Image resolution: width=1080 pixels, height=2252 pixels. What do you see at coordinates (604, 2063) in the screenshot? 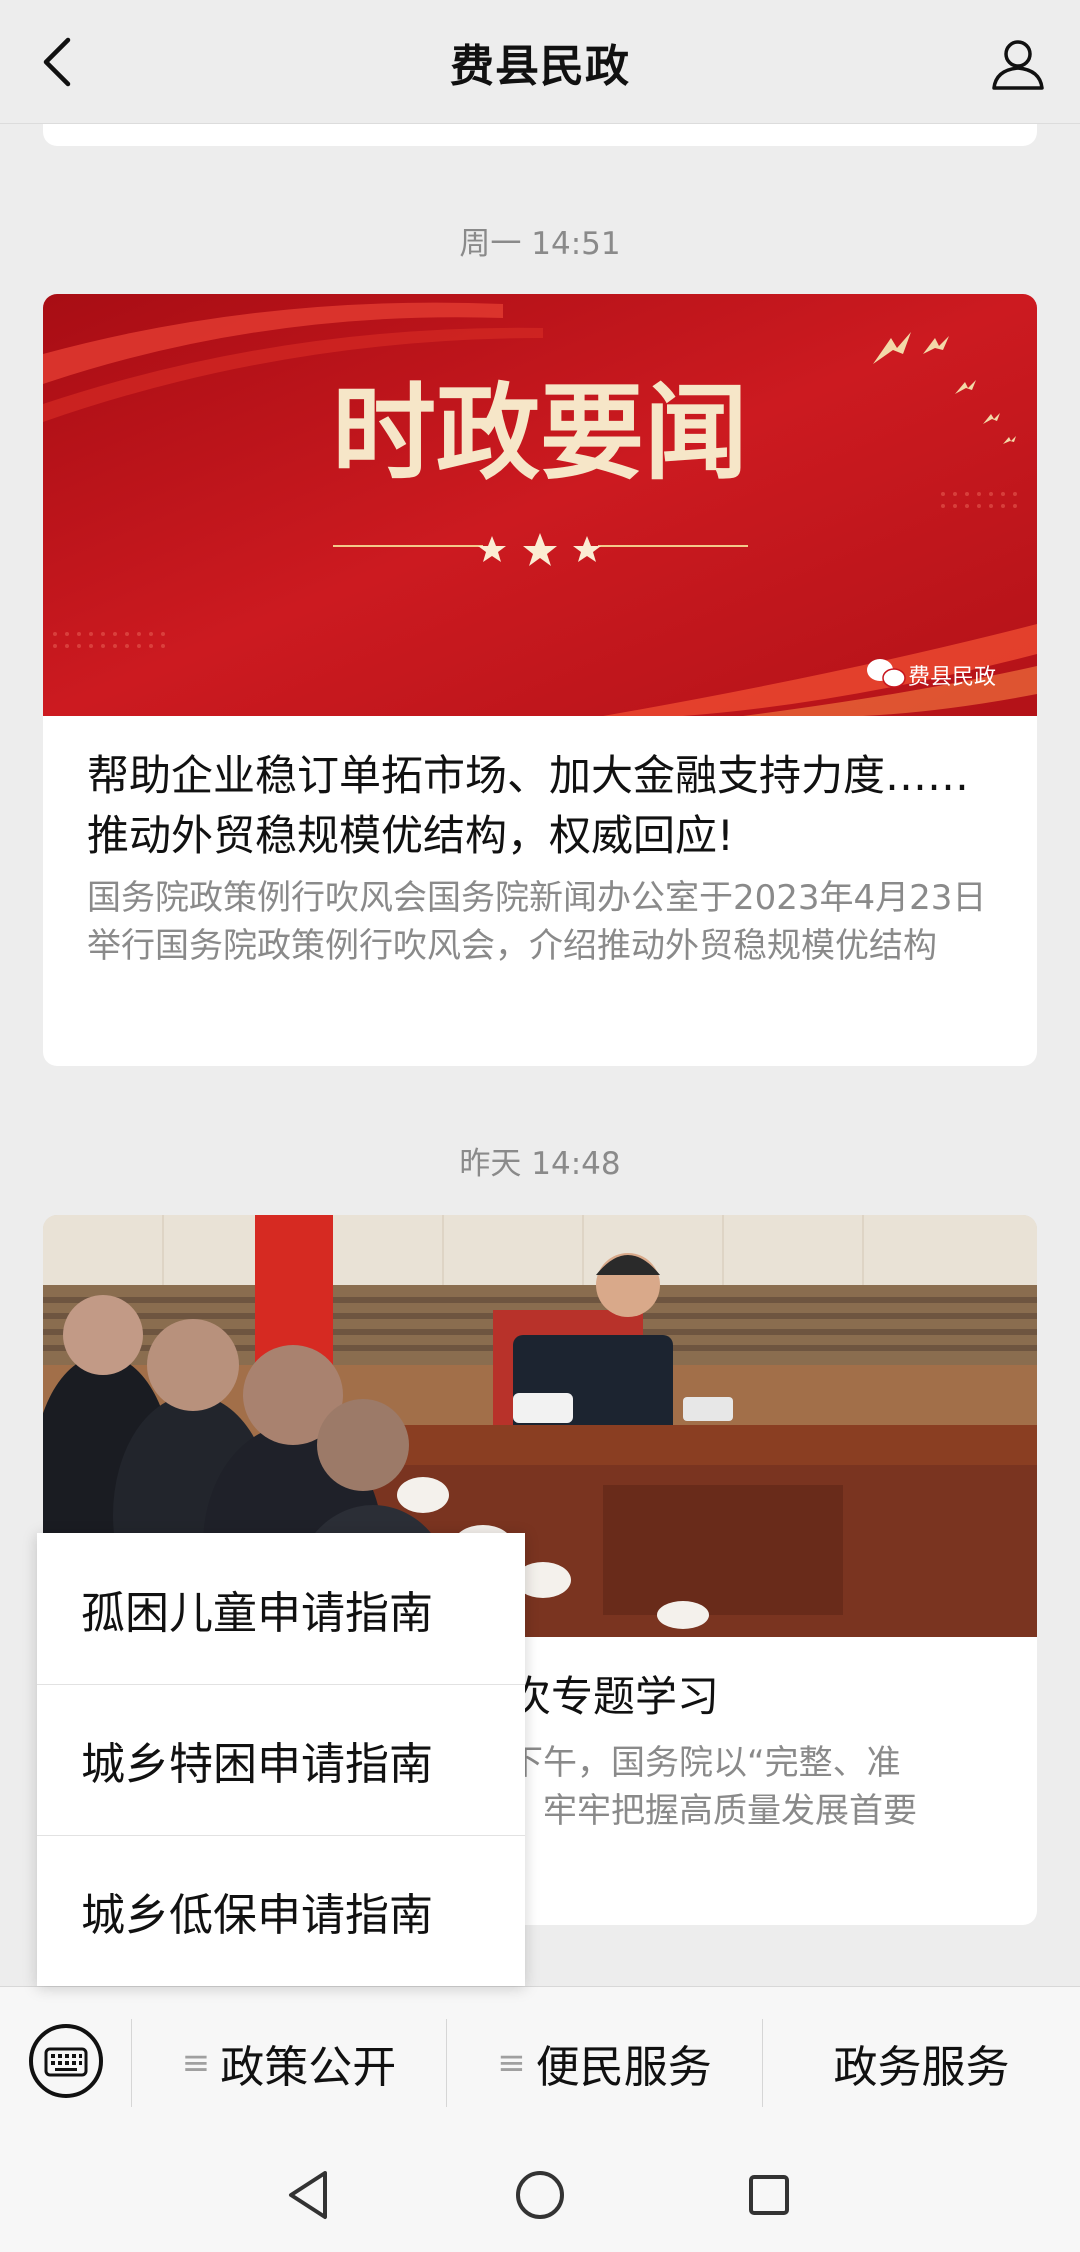
I see `menu-convenience-services: ≡ 便民服务` at bounding box center [604, 2063].